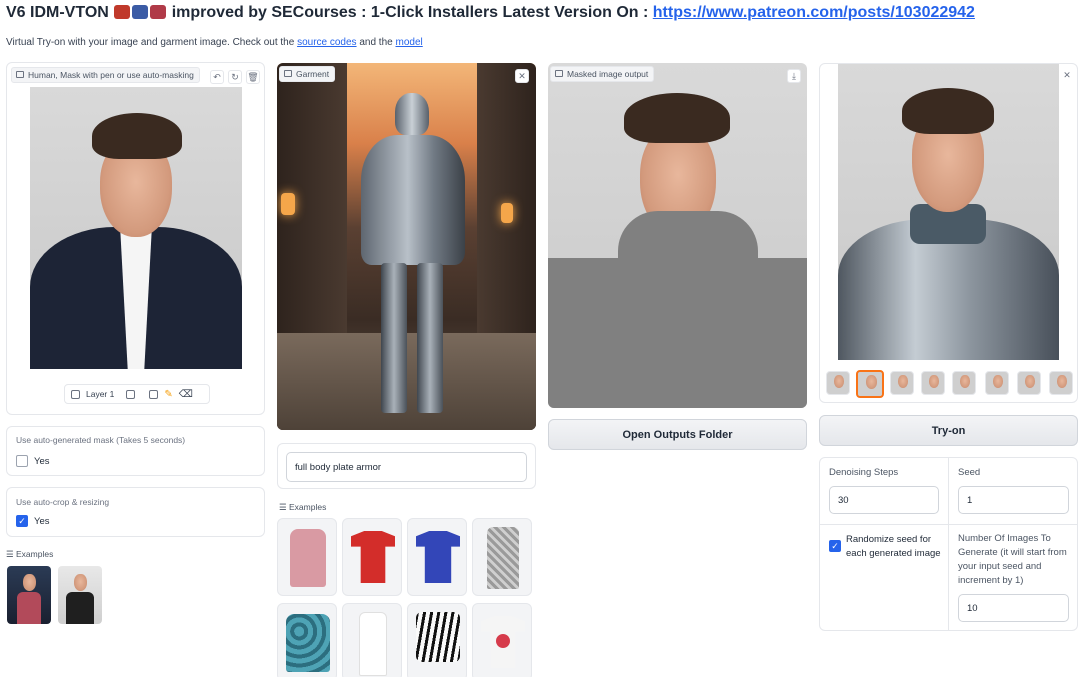 This screenshot has width=1080, height=677. I want to click on garment-example-sequin-top, so click(502, 557).